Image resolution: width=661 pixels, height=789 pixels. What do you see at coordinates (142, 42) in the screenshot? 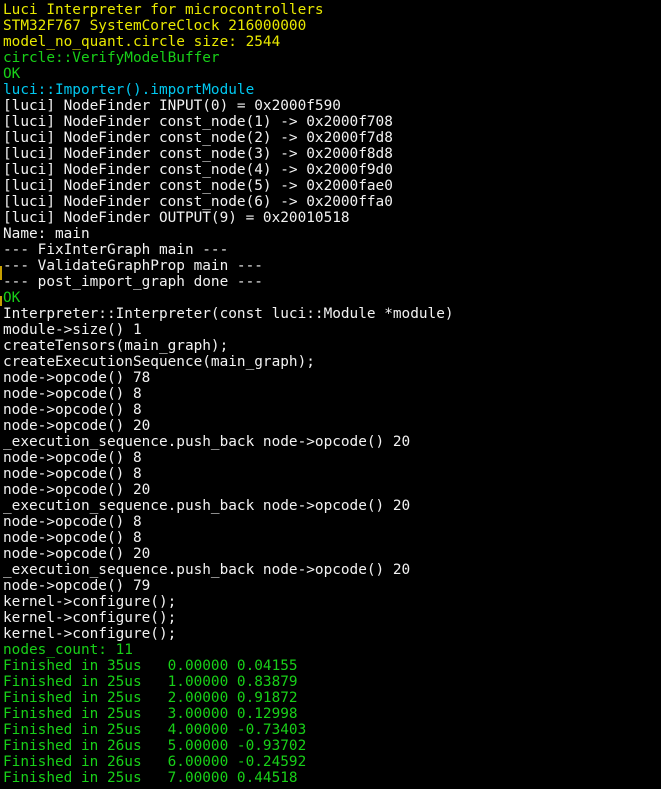
I see `terminal-line: model_no_quant.circle size: 2544` at bounding box center [142, 42].